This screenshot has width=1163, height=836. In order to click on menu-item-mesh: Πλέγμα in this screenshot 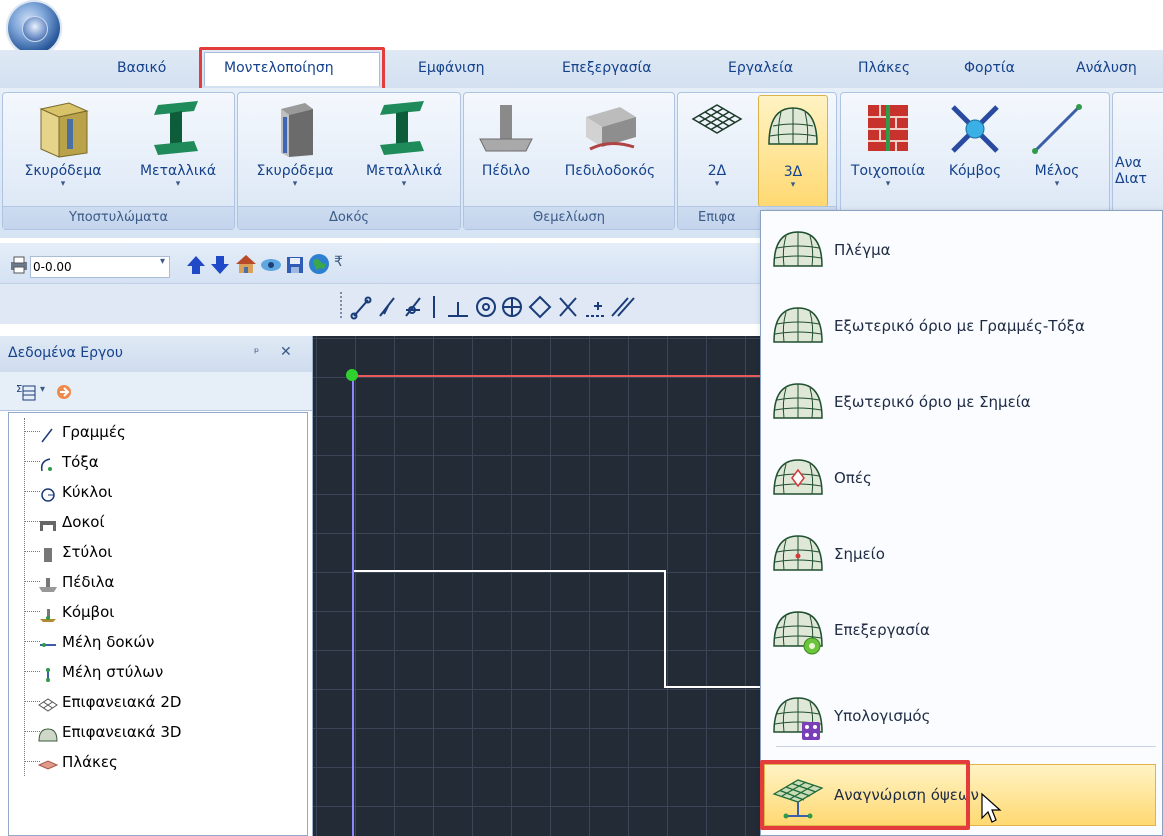, I will do `click(961, 250)`.